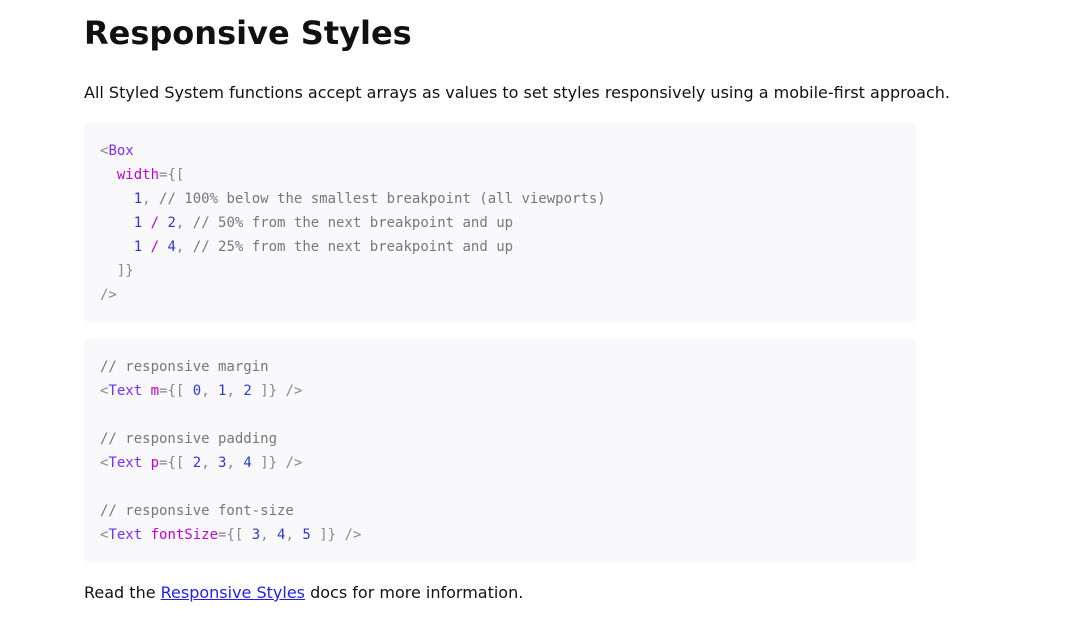 Image resolution: width=1090 pixels, height=617 pixels. I want to click on code-prop-name: p, so click(155, 463).